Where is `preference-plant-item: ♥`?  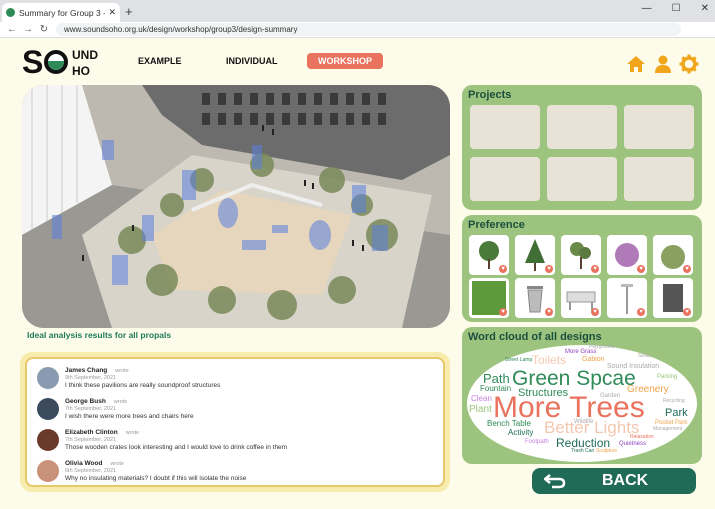 preference-plant-item: ♥ is located at coordinates (581, 255).